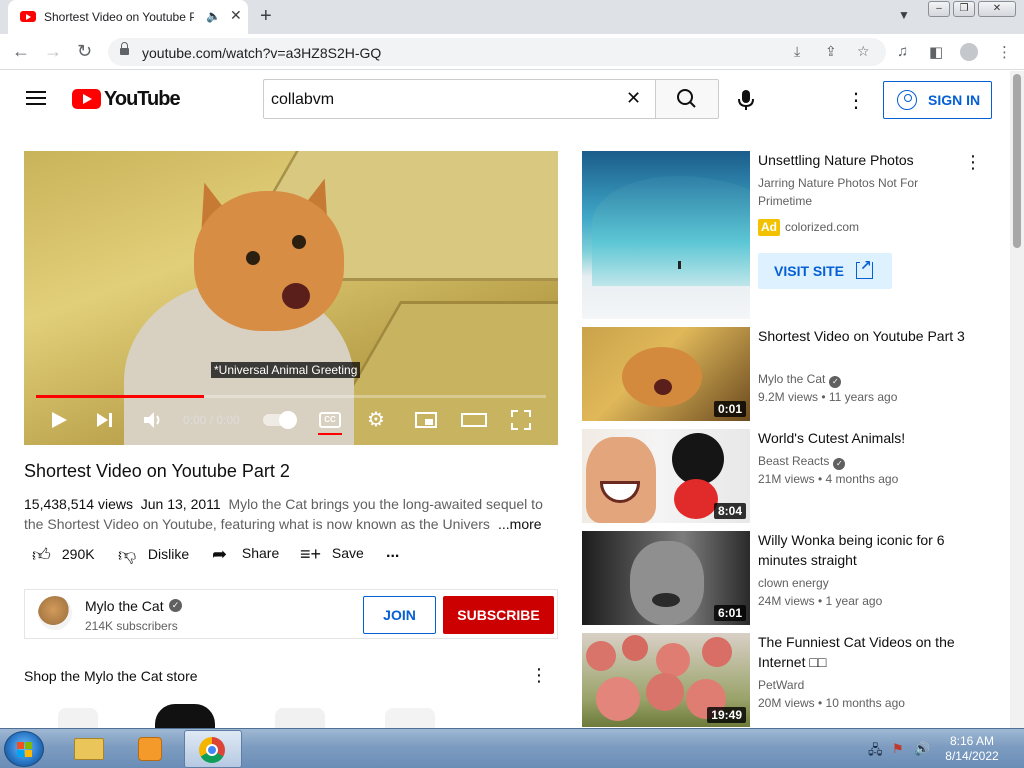 This screenshot has width=1024, height=768. I want to click on join-button: JOIN, so click(399, 615).